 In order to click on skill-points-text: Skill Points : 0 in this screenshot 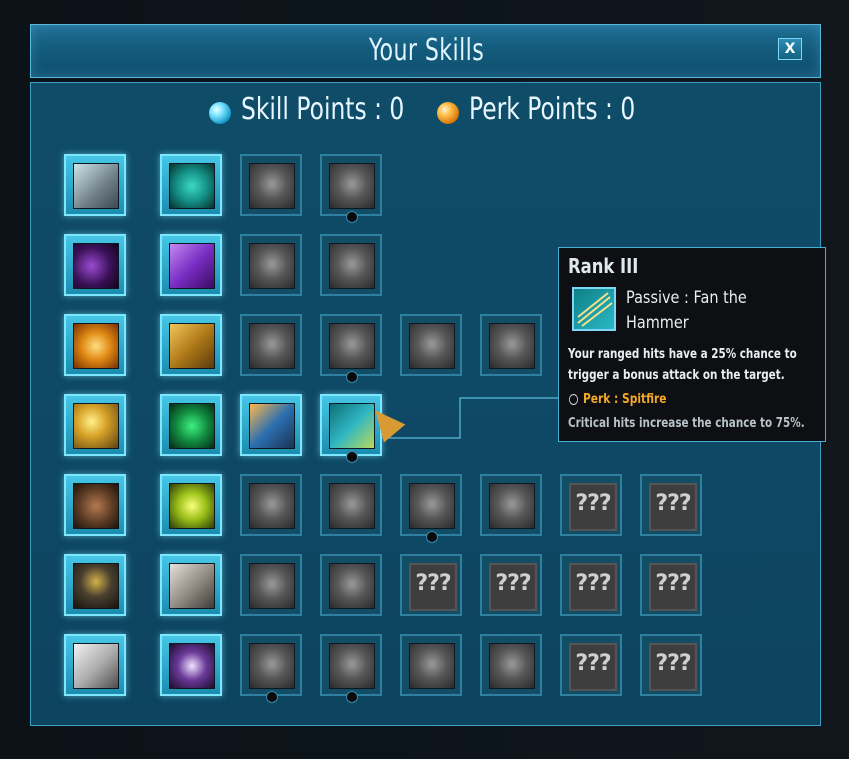, I will do `click(323, 109)`.